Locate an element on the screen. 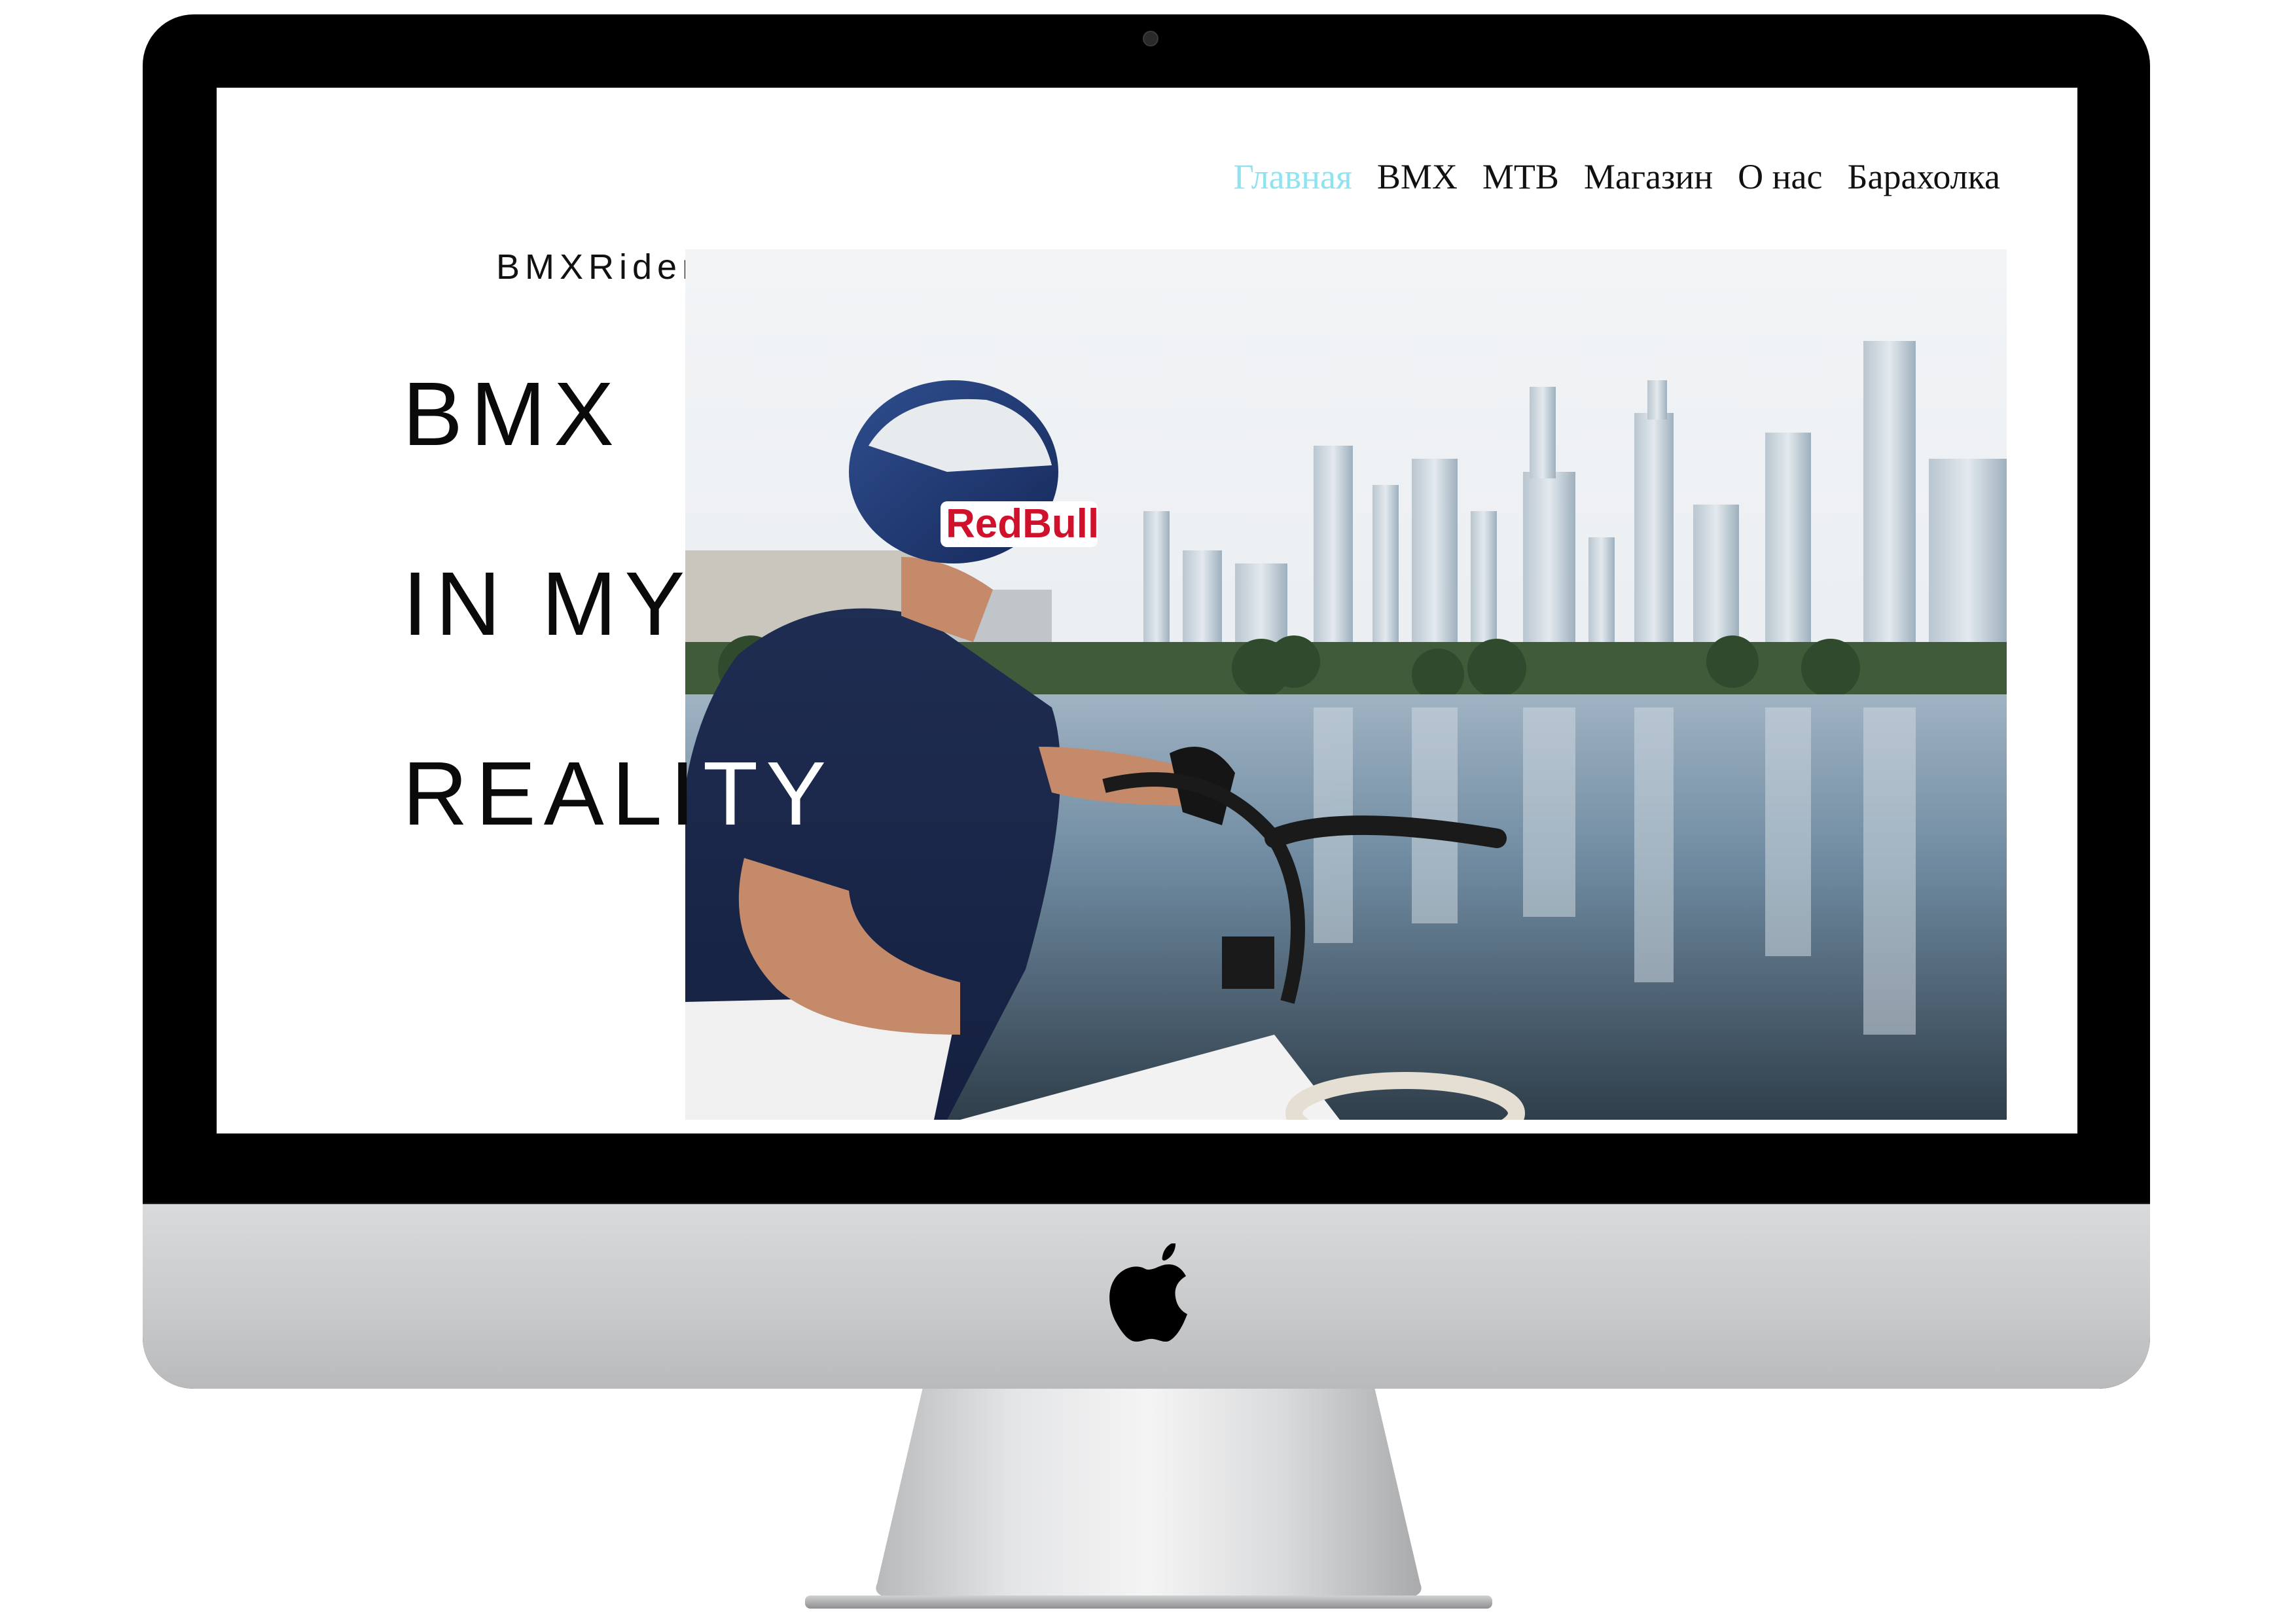 This screenshot has height=1623, width=2296. nav-link-home: Главная is located at coordinates (1293, 177).